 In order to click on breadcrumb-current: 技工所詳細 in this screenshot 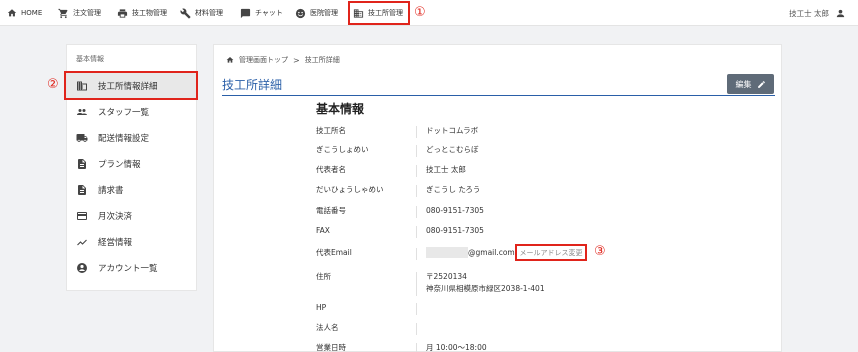, I will do `click(322, 60)`.